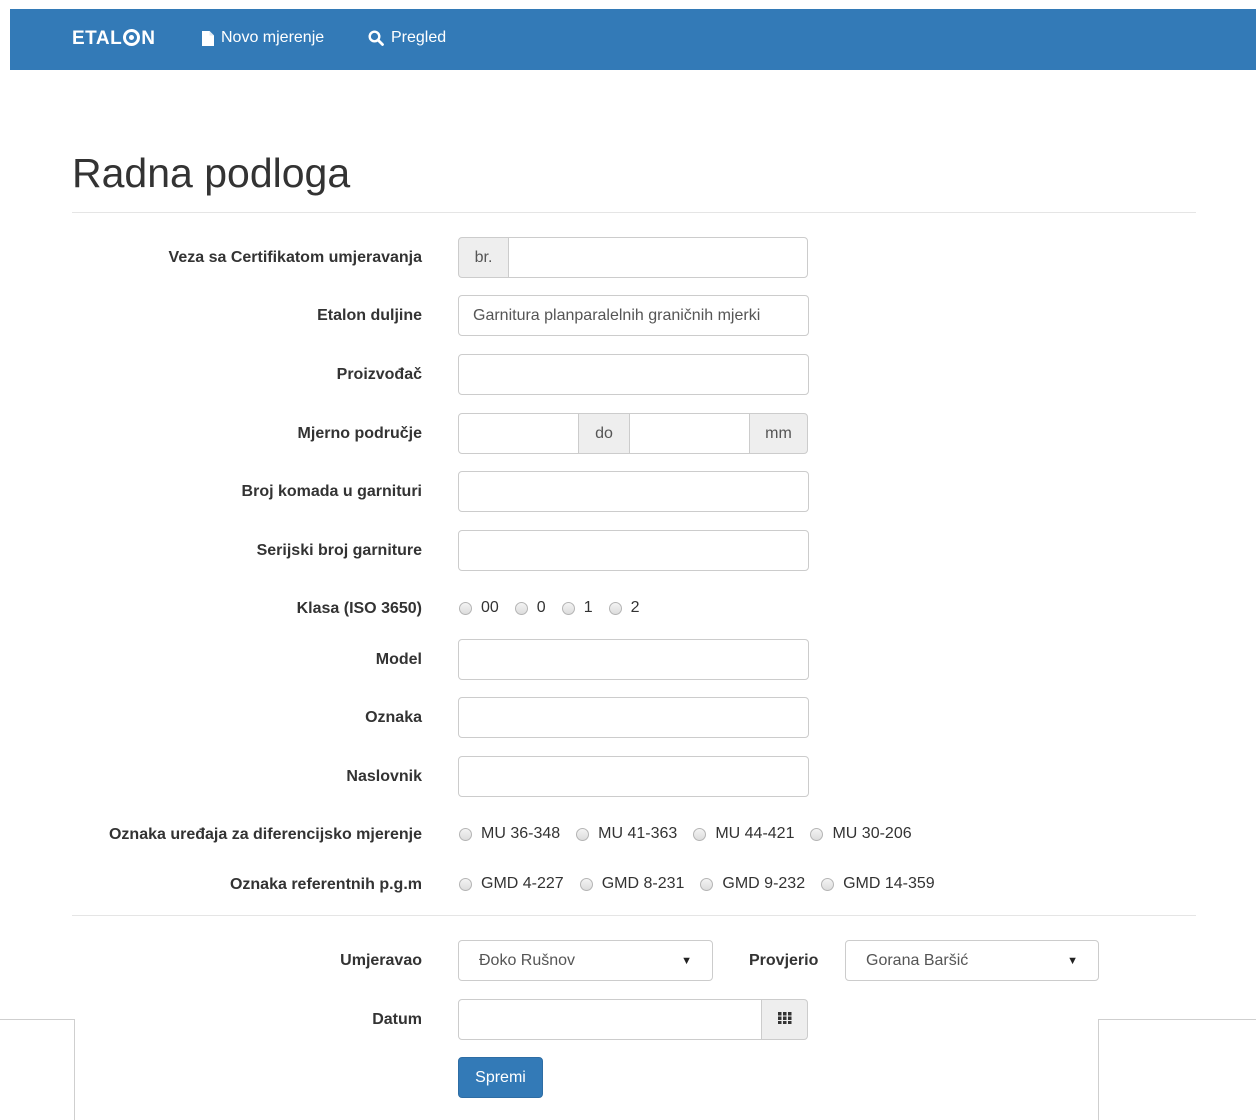 The height and width of the screenshot is (1120, 1256). I want to click on radio-label: MU 30-206, so click(872, 833).